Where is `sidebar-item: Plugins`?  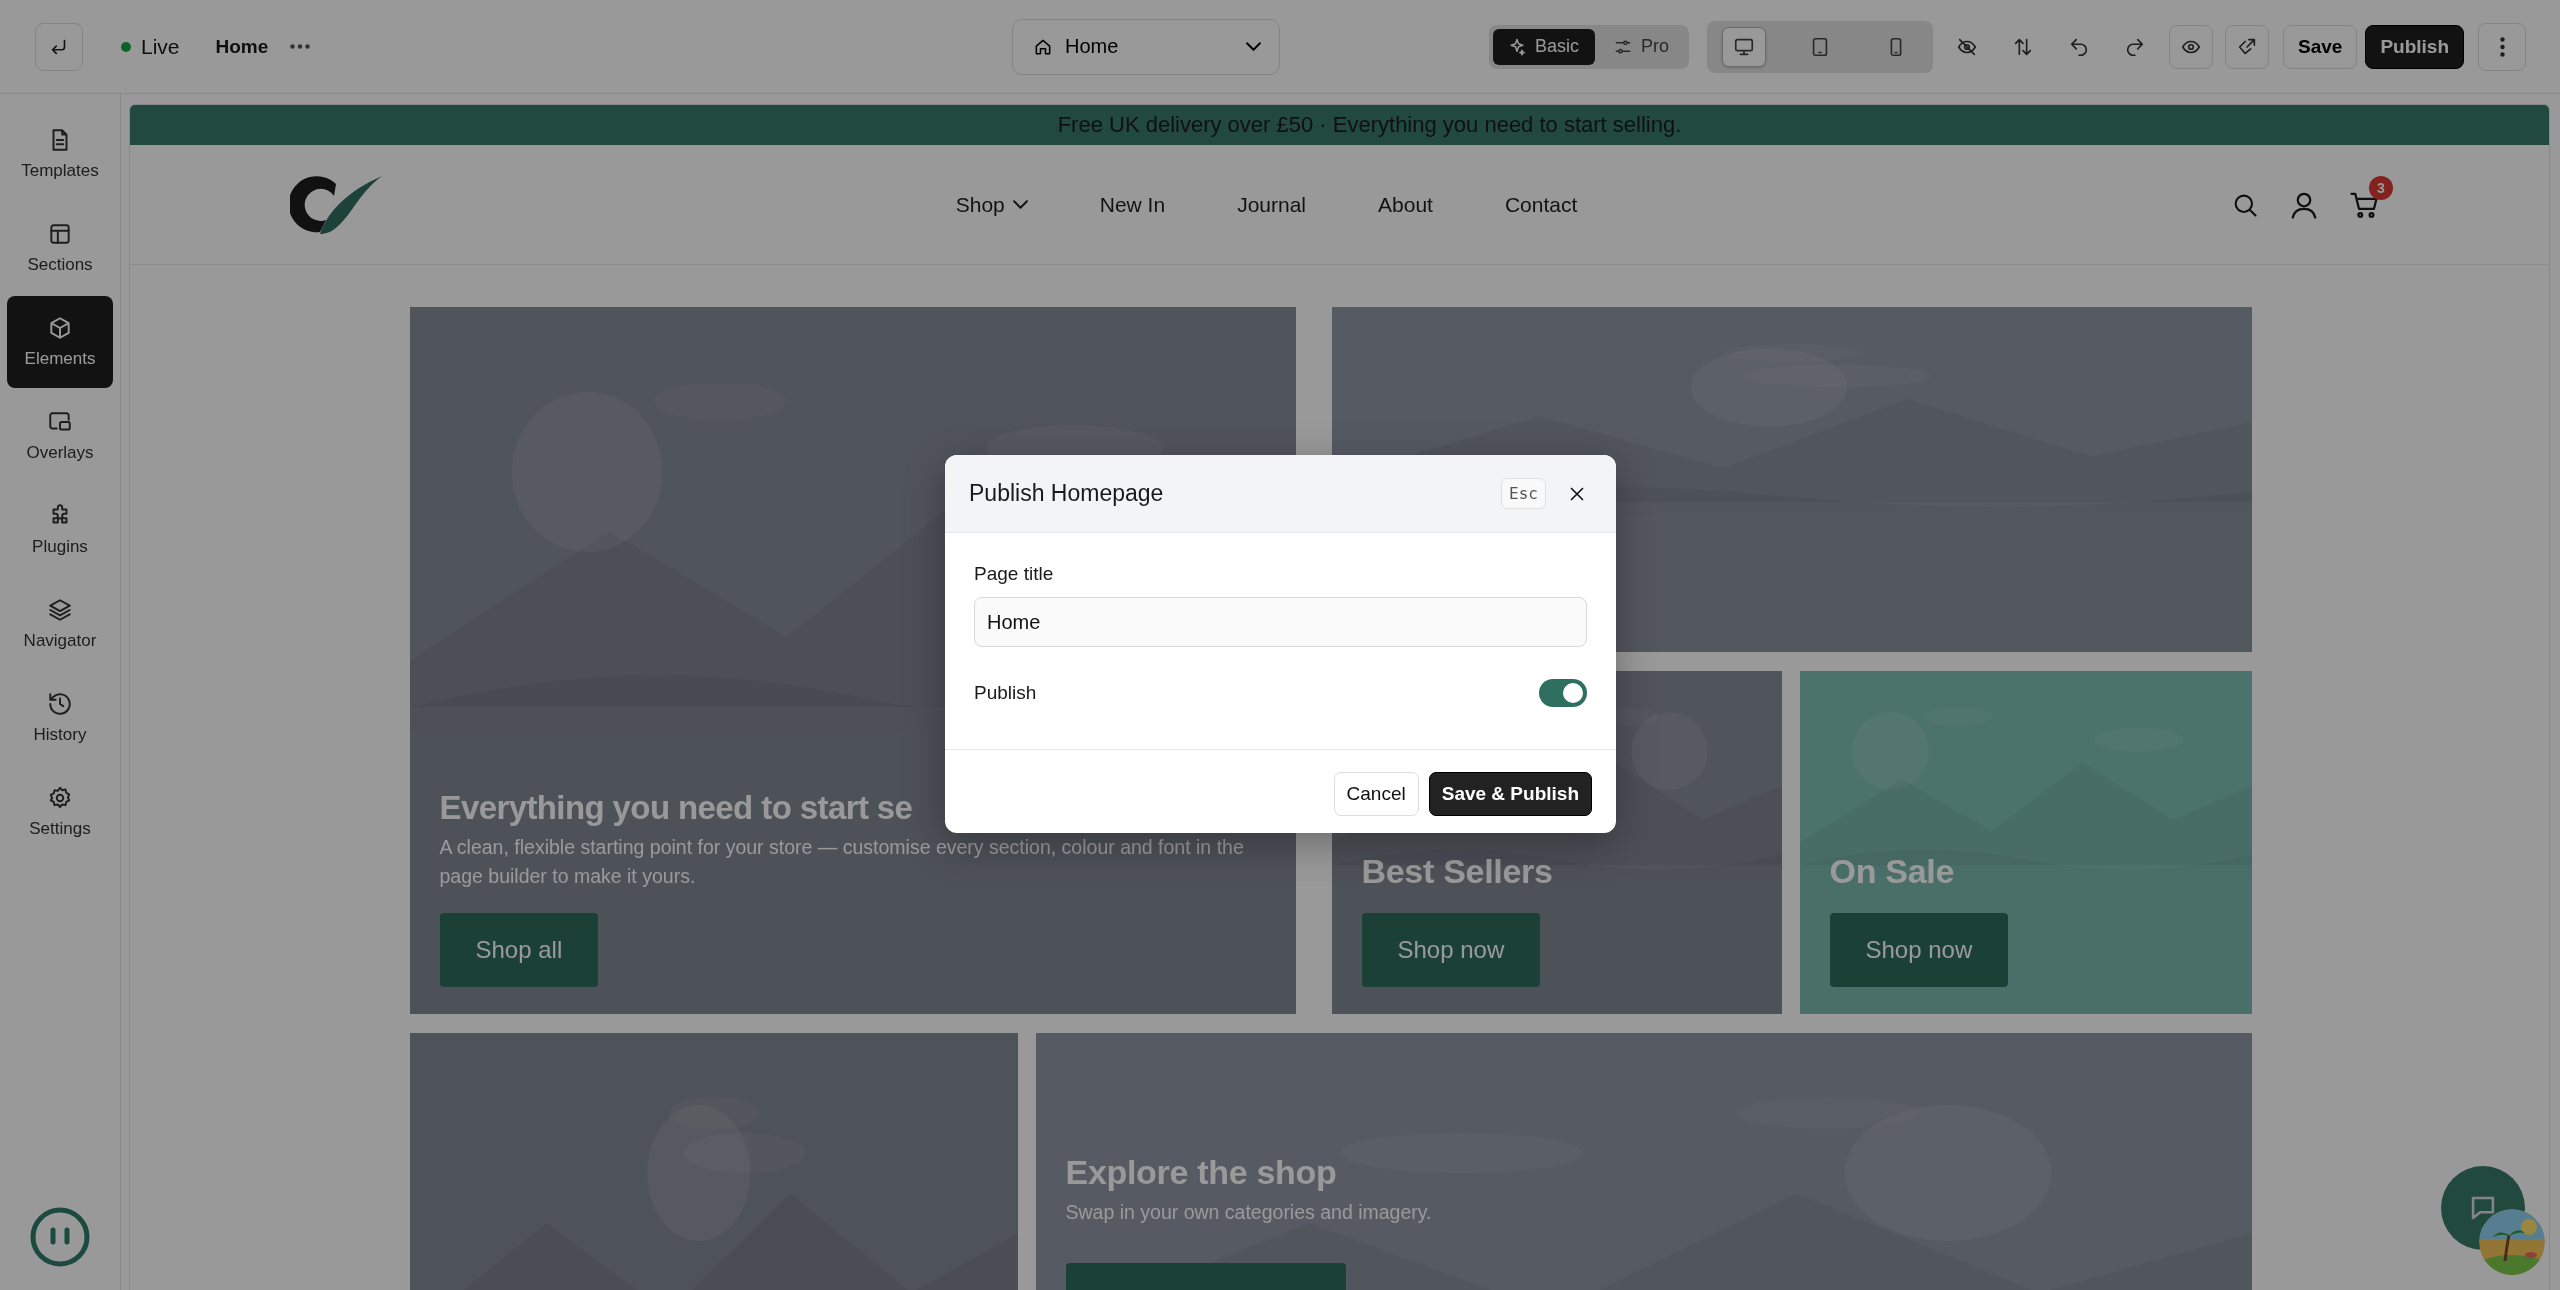 sidebar-item: Plugins is located at coordinates (60, 530).